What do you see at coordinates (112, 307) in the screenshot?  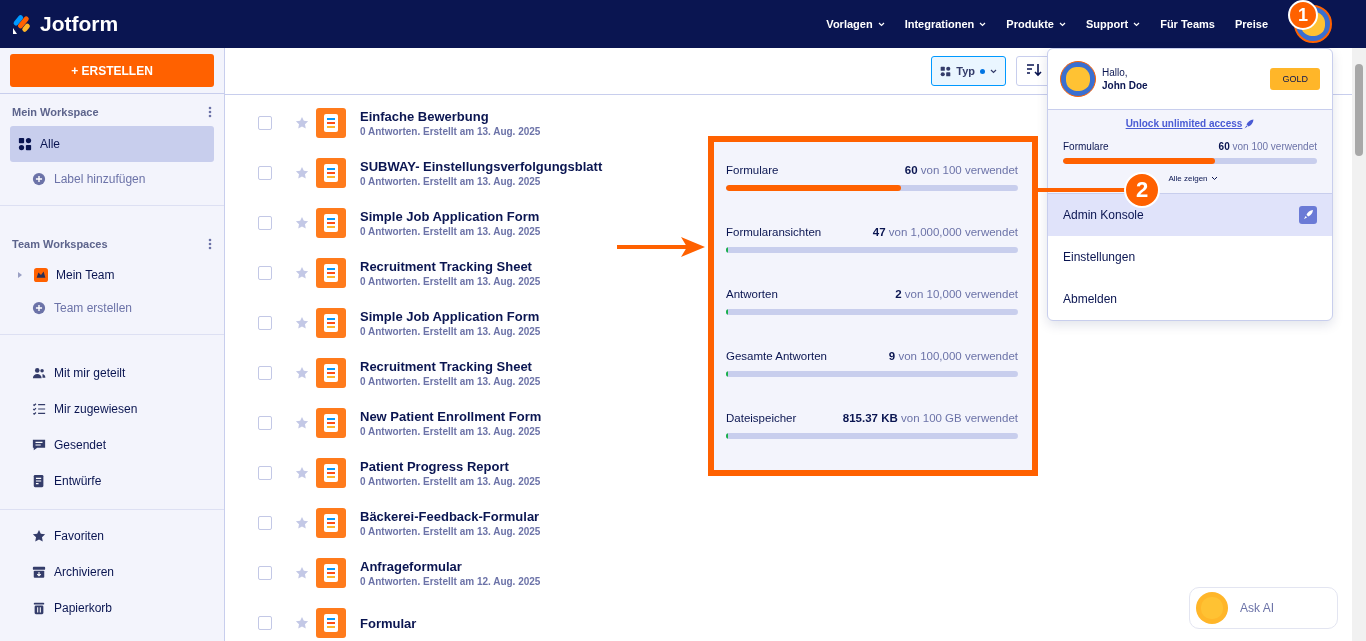 I see `sidebar-item: Team erstellen` at bounding box center [112, 307].